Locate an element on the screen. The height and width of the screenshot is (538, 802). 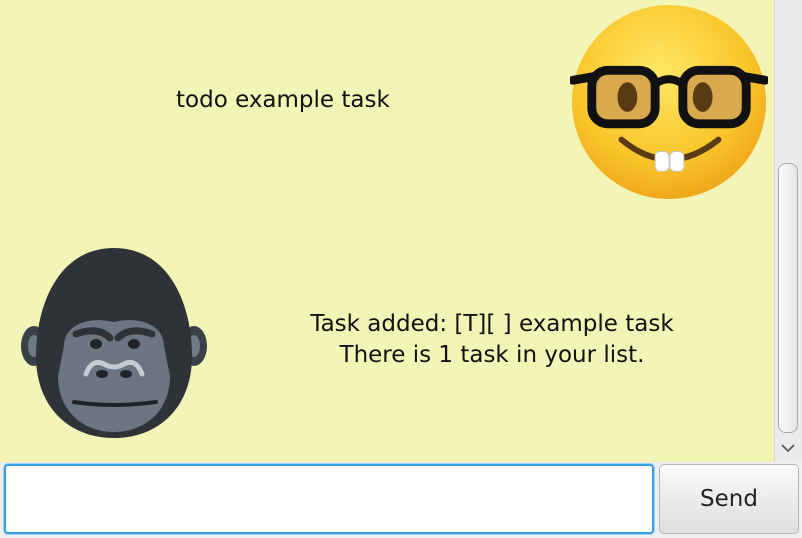
message-input is located at coordinates (329, 499).